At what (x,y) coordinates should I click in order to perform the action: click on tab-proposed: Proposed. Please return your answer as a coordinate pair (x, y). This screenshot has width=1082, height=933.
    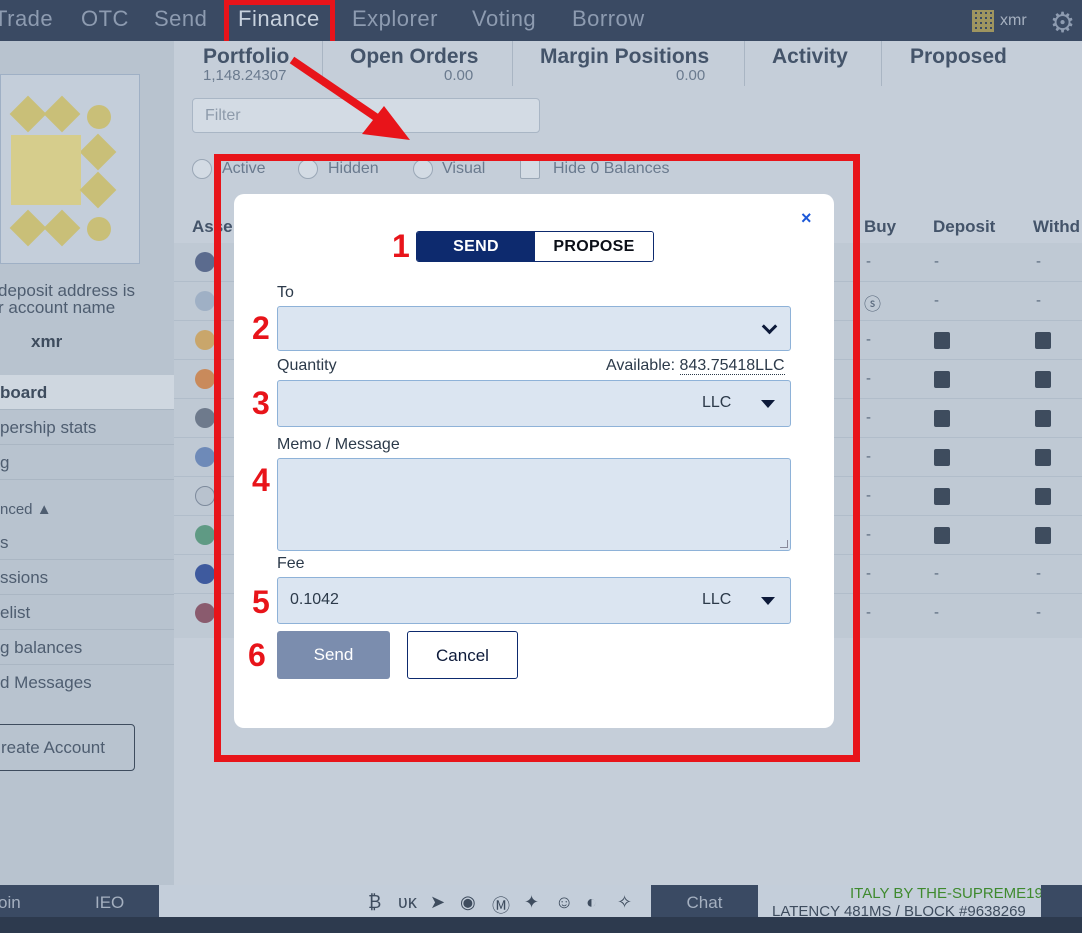
    Looking at the image, I should click on (958, 57).